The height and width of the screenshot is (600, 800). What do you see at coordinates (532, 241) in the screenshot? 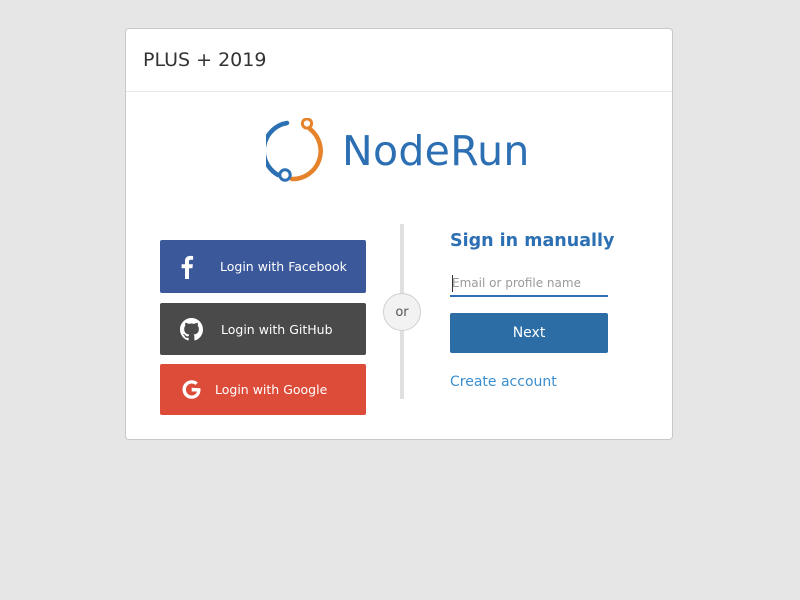
I see `sign-in-title: Sign in manually` at bounding box center [532, 241].